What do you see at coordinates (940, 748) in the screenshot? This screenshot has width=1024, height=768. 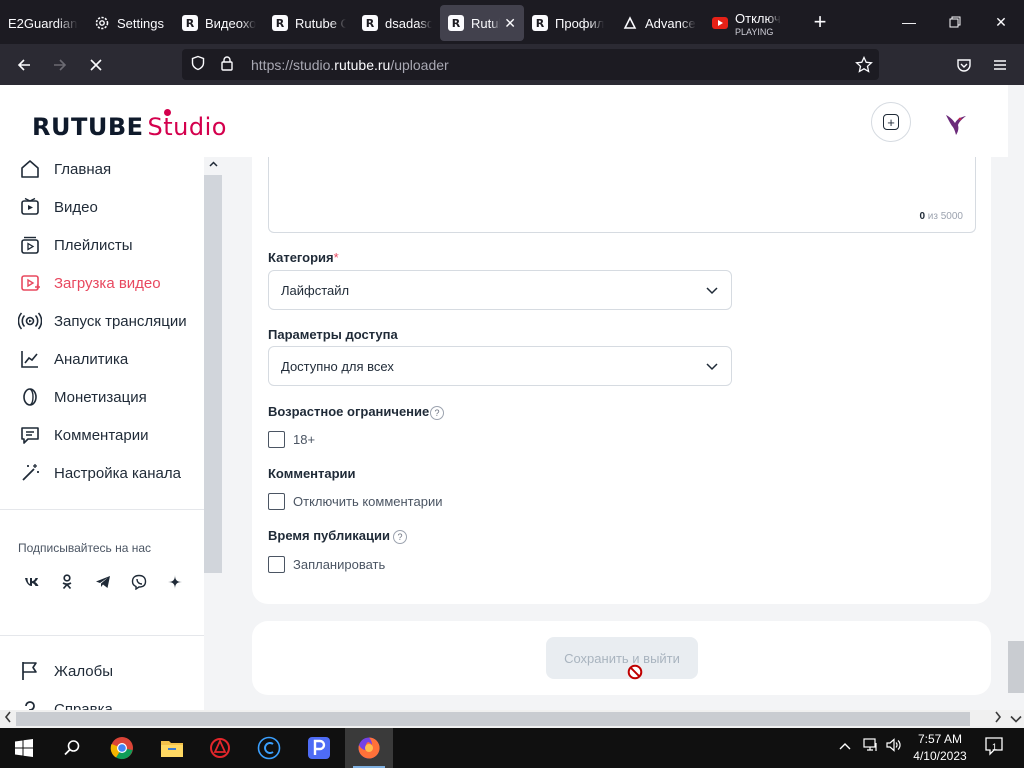 I see `taskbar-clock: 7:57 AM 4/10/2023` at bounding box center [940, 748].